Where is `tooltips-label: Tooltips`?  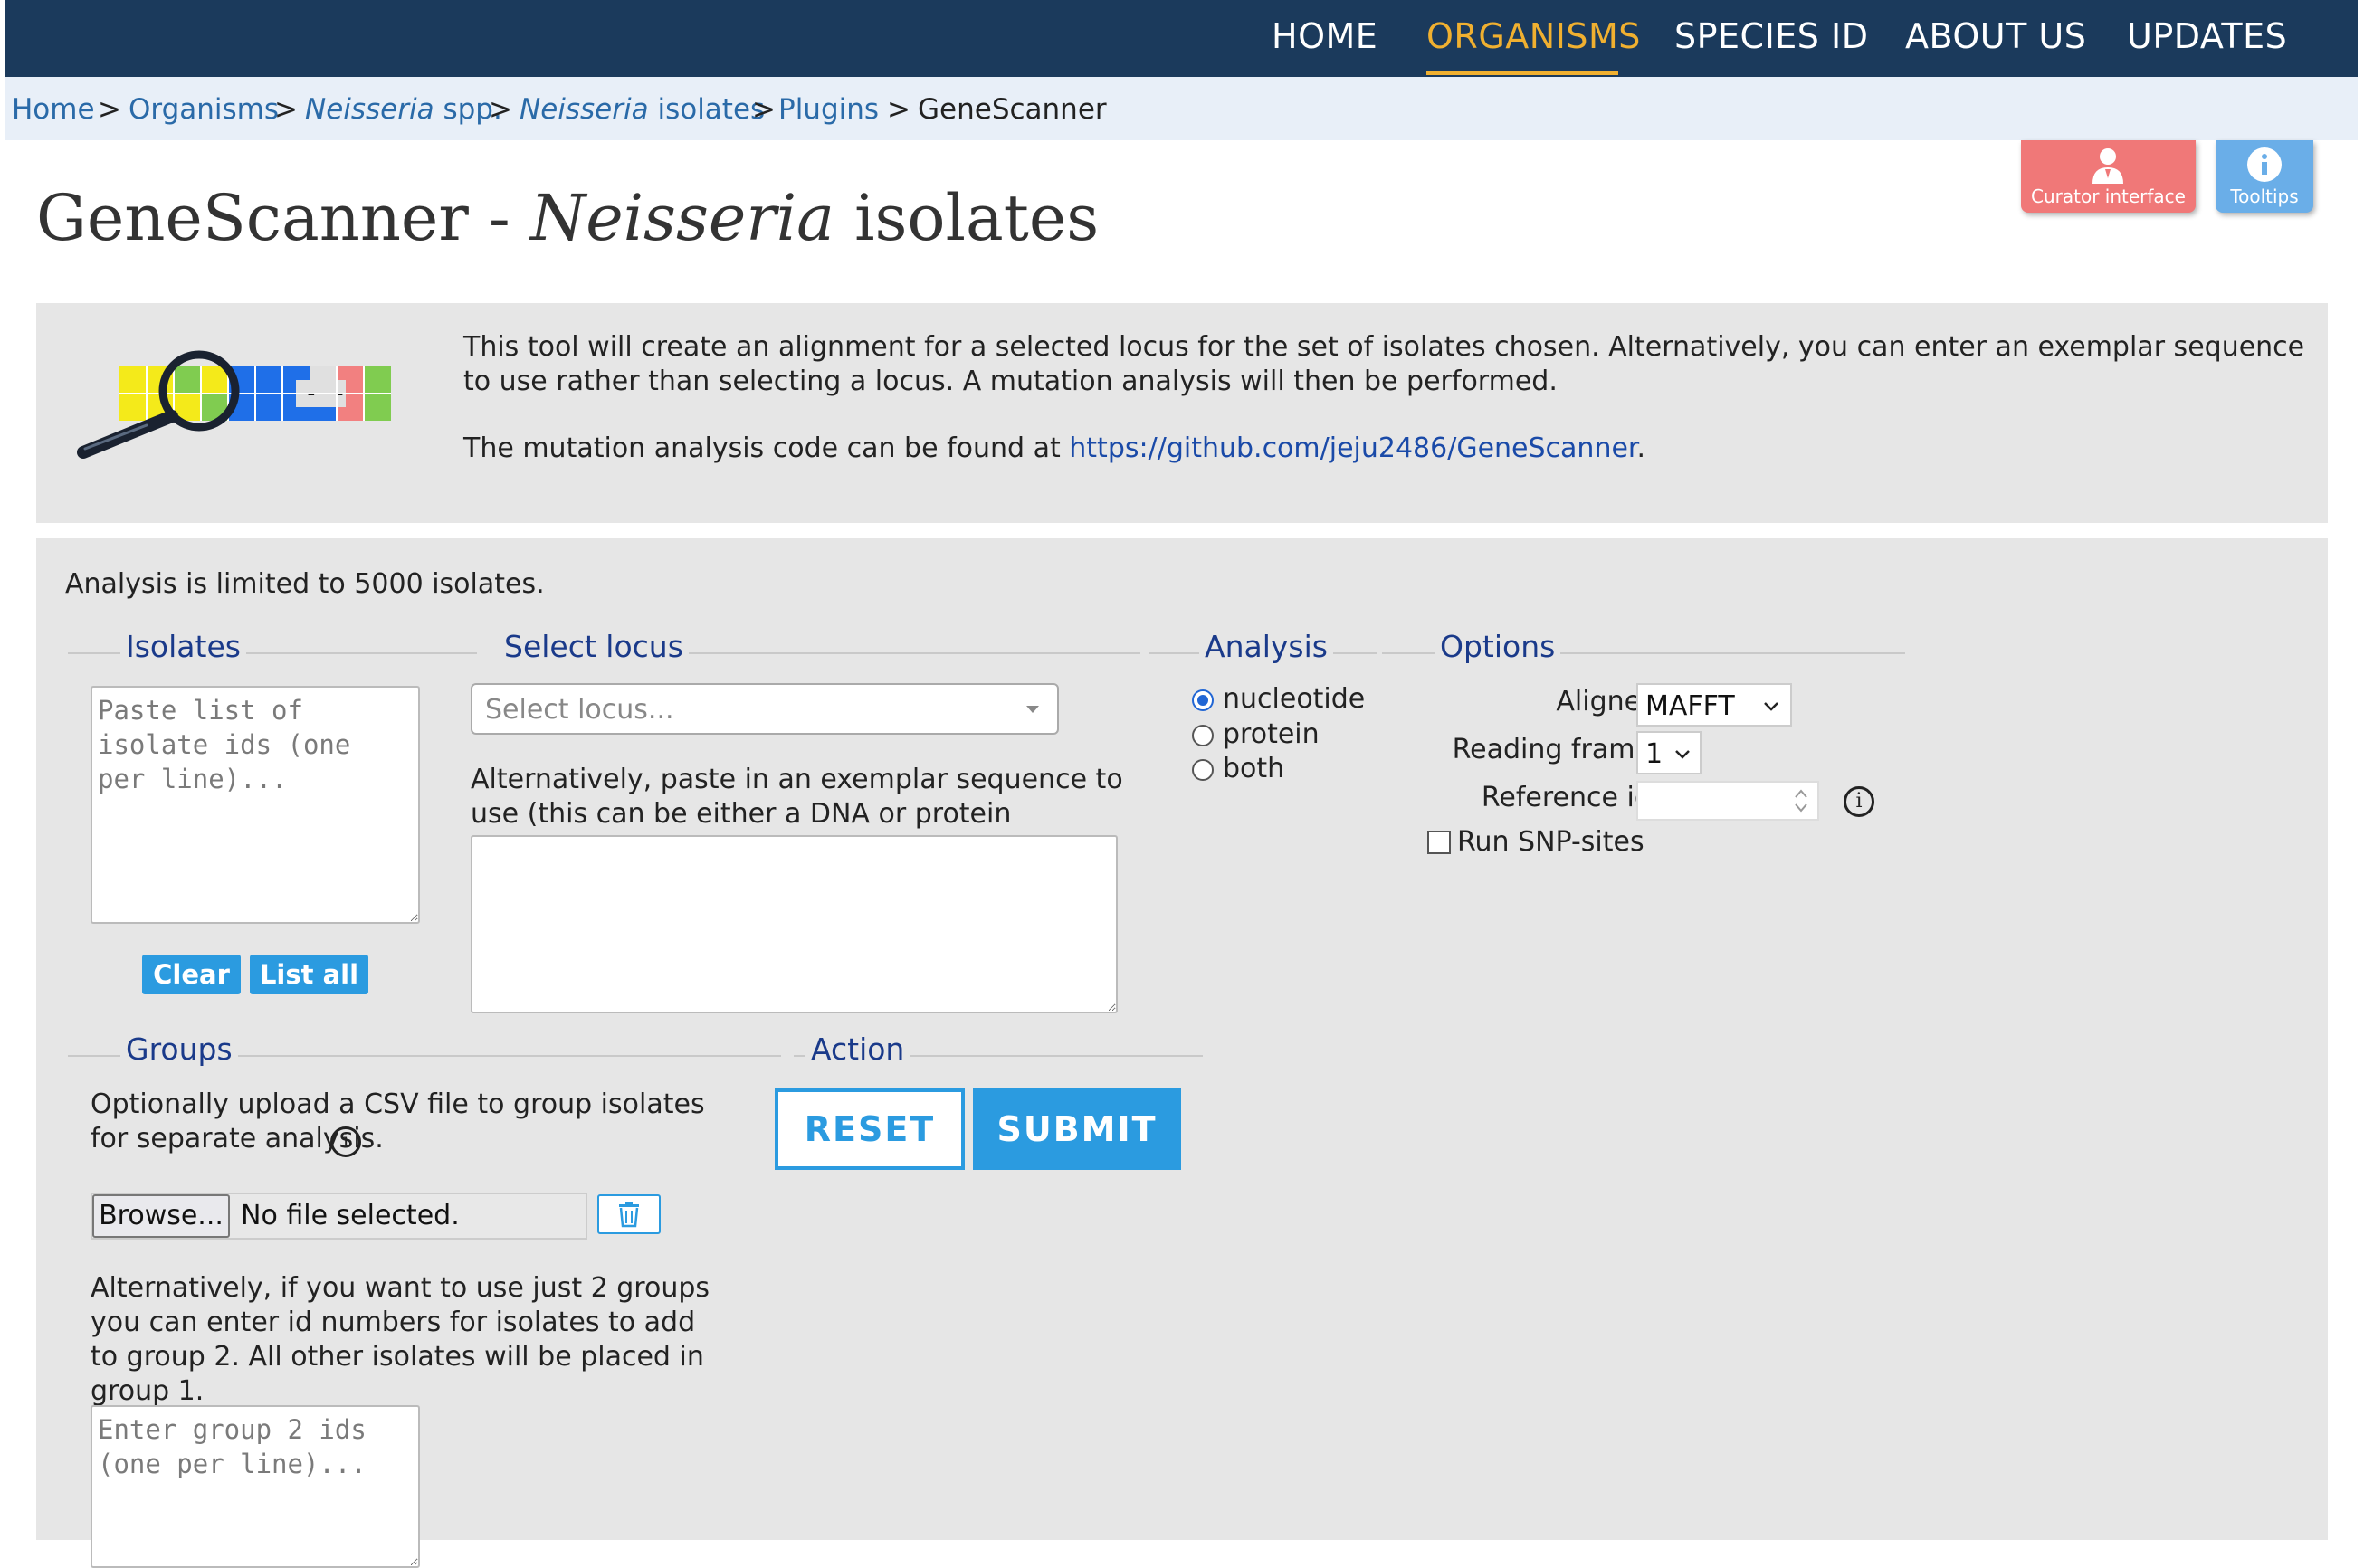 tooltips-label: Tooltips is located at coordinates (2264, 196).